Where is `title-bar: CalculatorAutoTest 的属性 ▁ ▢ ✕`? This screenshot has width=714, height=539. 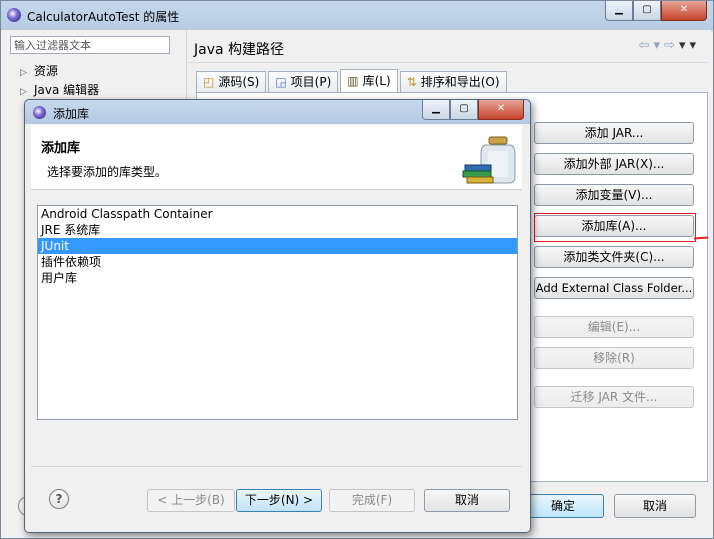
title-bar: CalculatorAutoTest 的属性 ▁ ▢ ✕ is located at coordinates (357, 16).